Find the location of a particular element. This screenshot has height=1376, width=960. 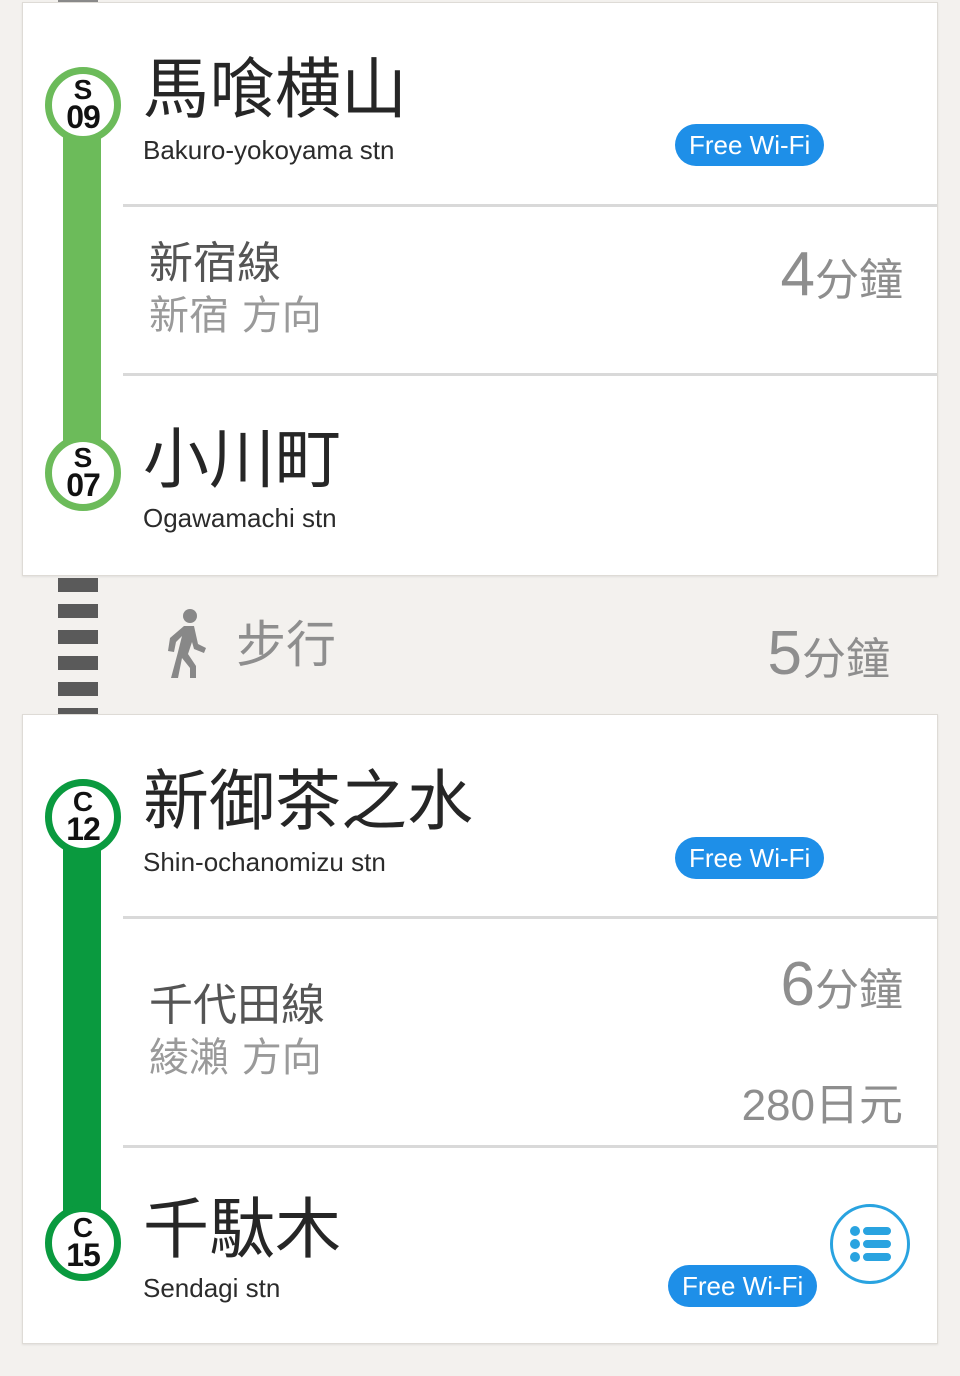

station-name-en: Bakuro-yokoyama stn is located at coordinates (269, 150).